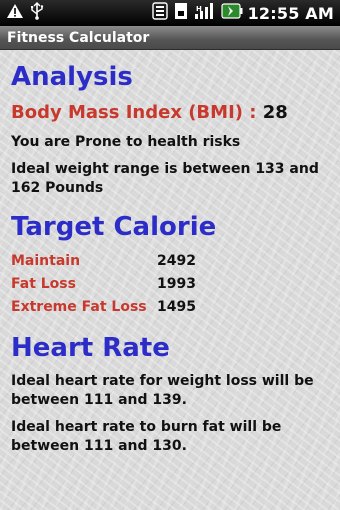 The image size is (340, 510). Describe the element at coordinates (290, 13) in the screenshot. I see `clock: 12:55 AM` at that location.